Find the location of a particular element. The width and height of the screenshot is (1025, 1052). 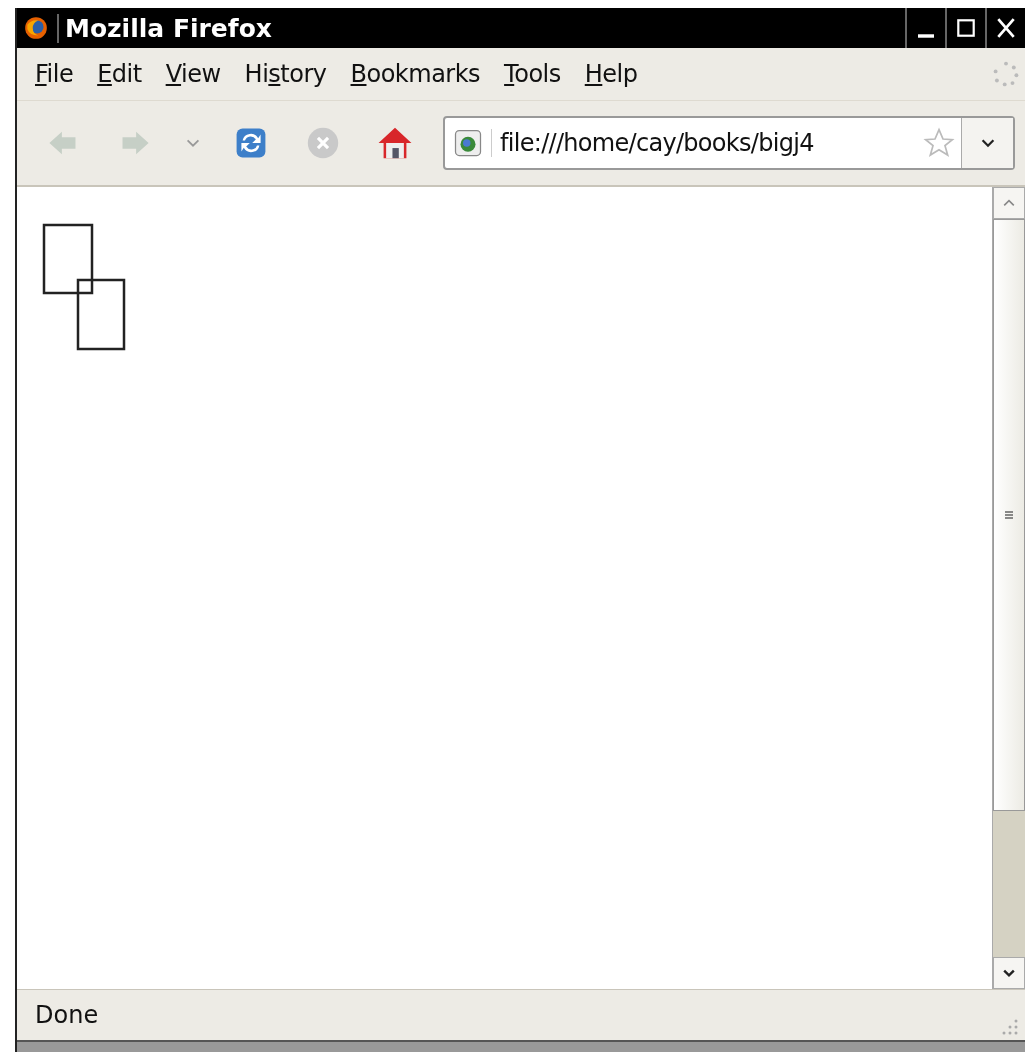

scrollbar-thumb is located at coordinates (1009, 515).